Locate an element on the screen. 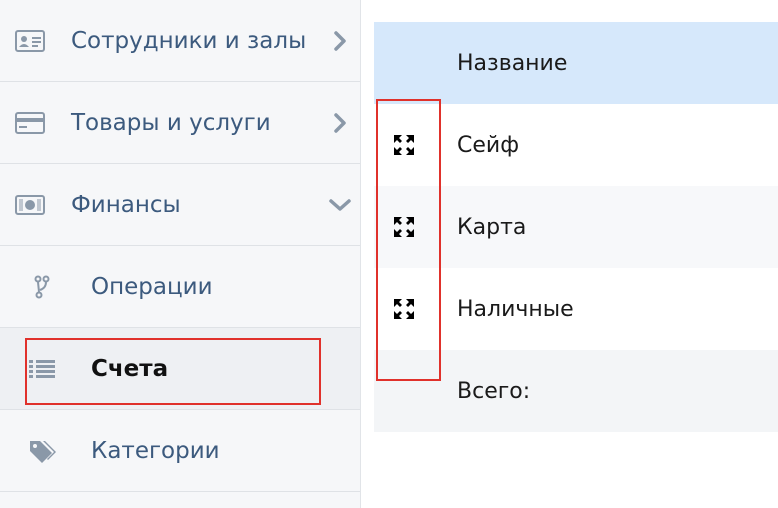 This screenshot has width=778, height=508. sidebar-item-finances: Финансы is located at coordinates (180, 205).